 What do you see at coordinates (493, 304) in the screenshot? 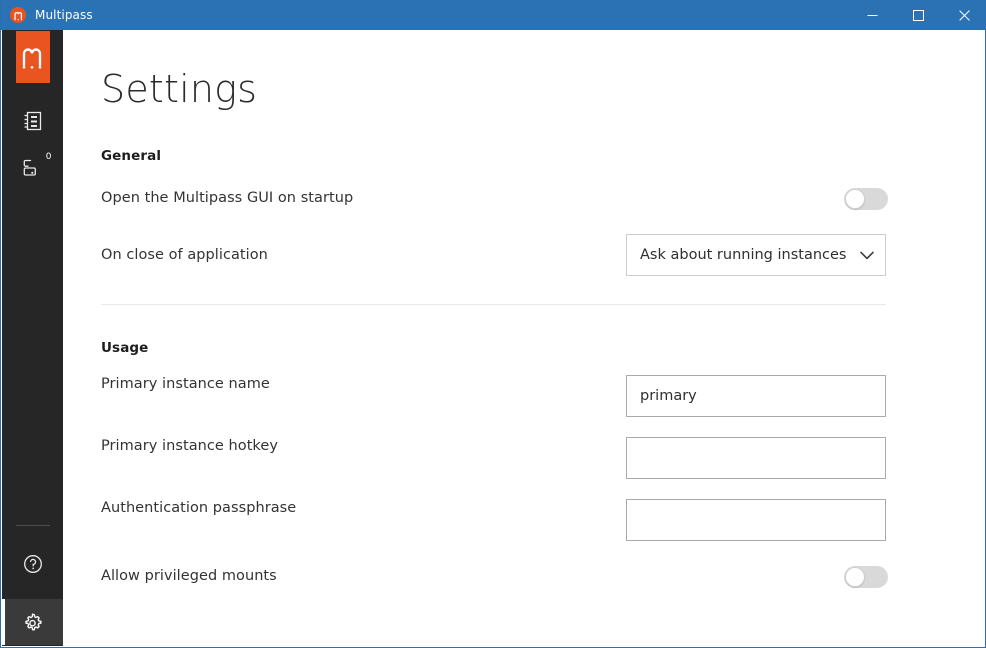
I see `section-divider` at bounding box center [493, 304].